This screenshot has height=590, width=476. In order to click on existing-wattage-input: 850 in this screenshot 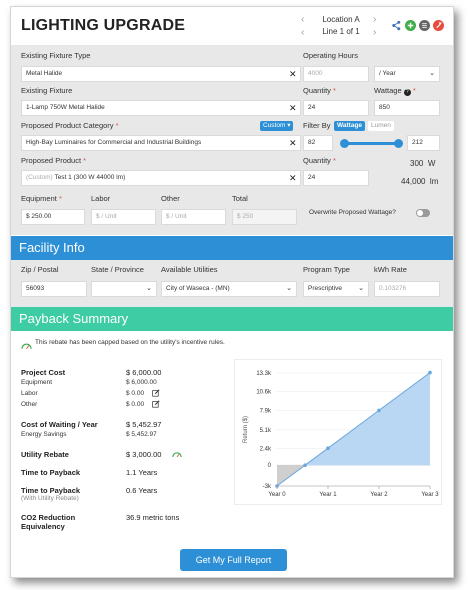, I will do `click(407, 108)`.